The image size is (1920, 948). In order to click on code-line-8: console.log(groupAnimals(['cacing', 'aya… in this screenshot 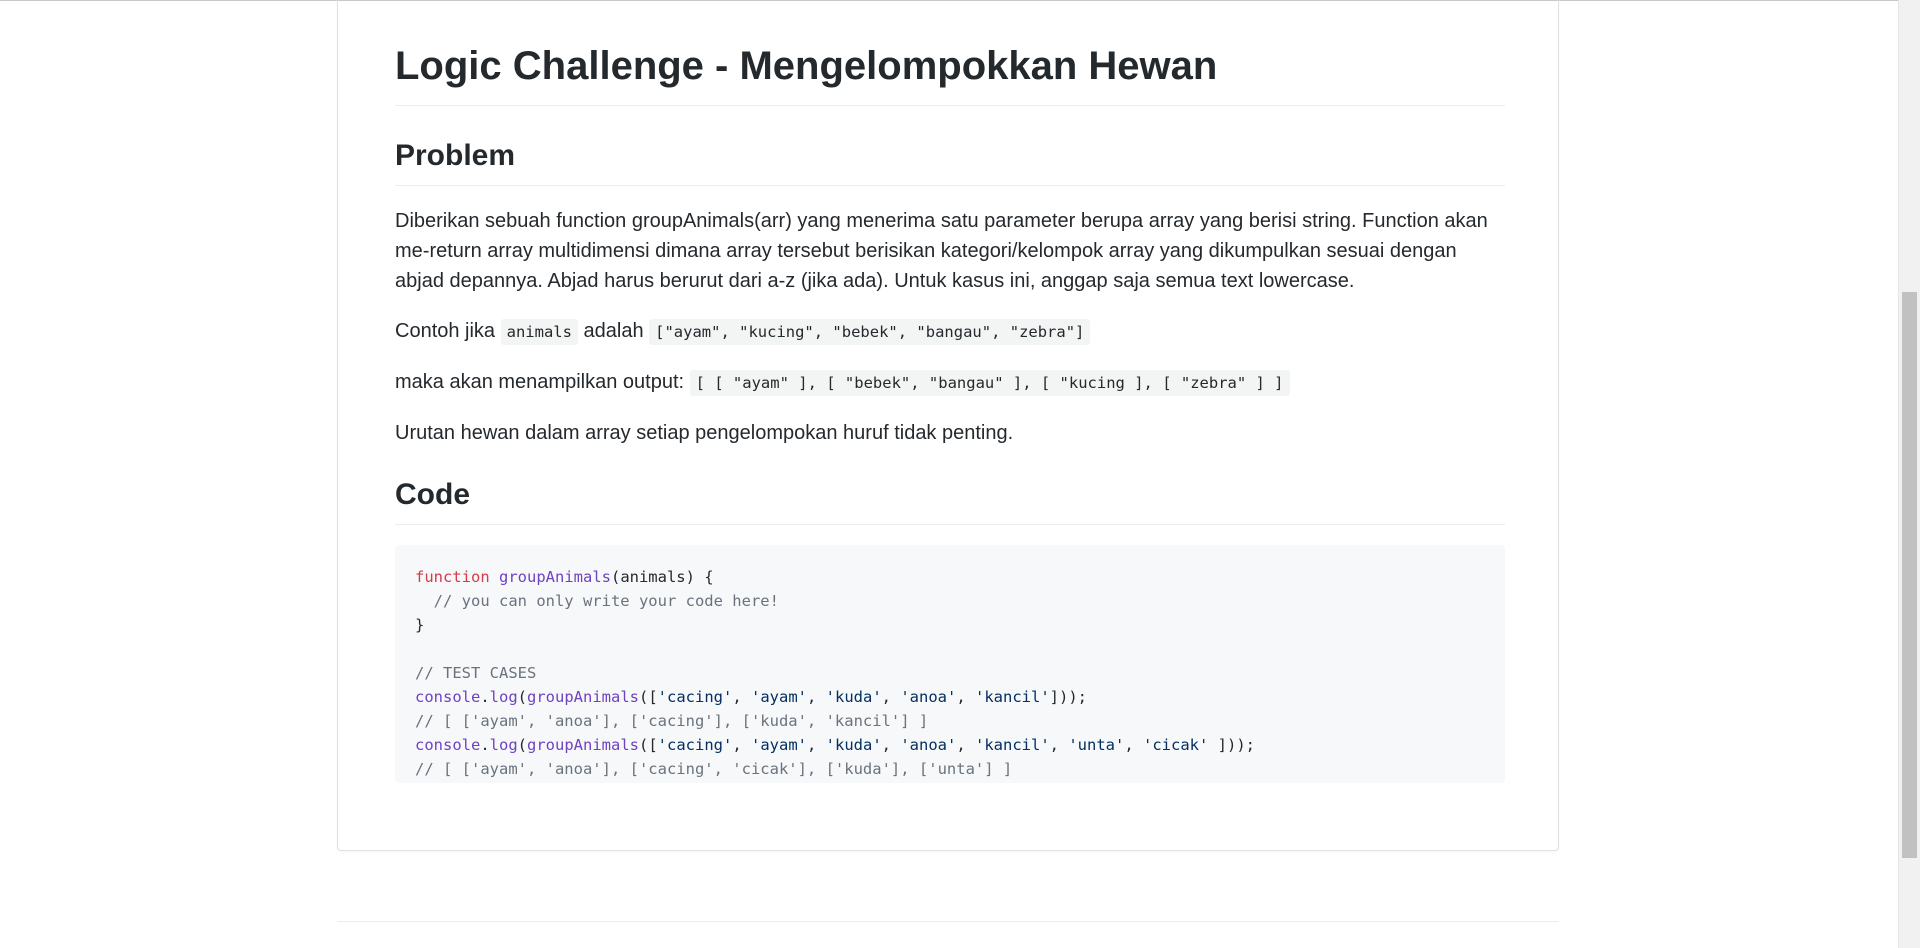, I will do `click(950, 745)`.